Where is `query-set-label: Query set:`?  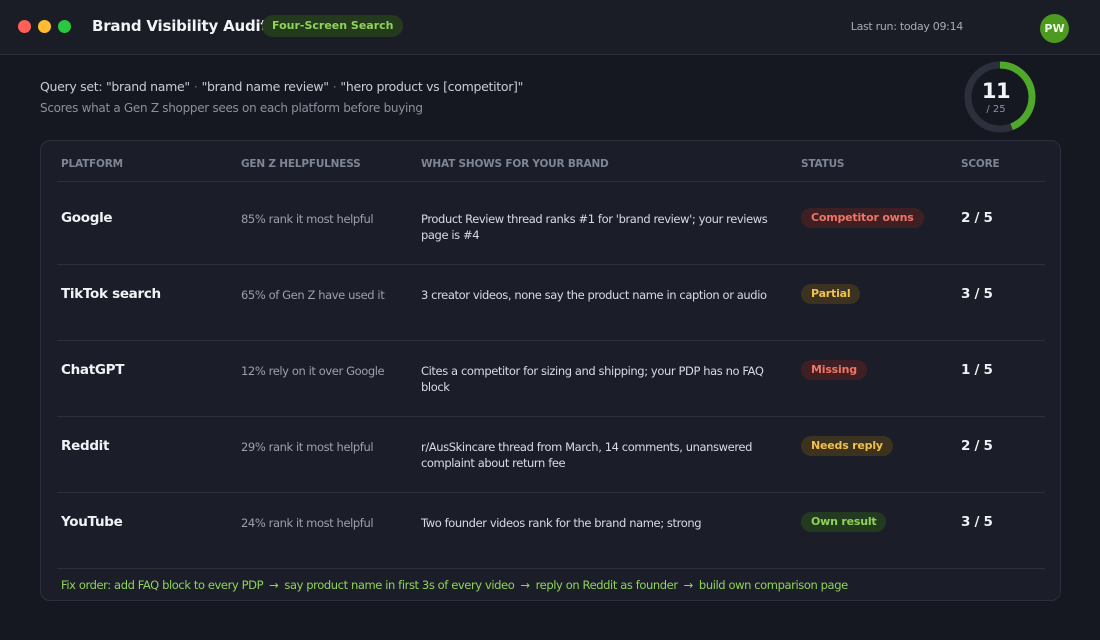 query-set-label: Query set: is located at coordinates (71, 86).